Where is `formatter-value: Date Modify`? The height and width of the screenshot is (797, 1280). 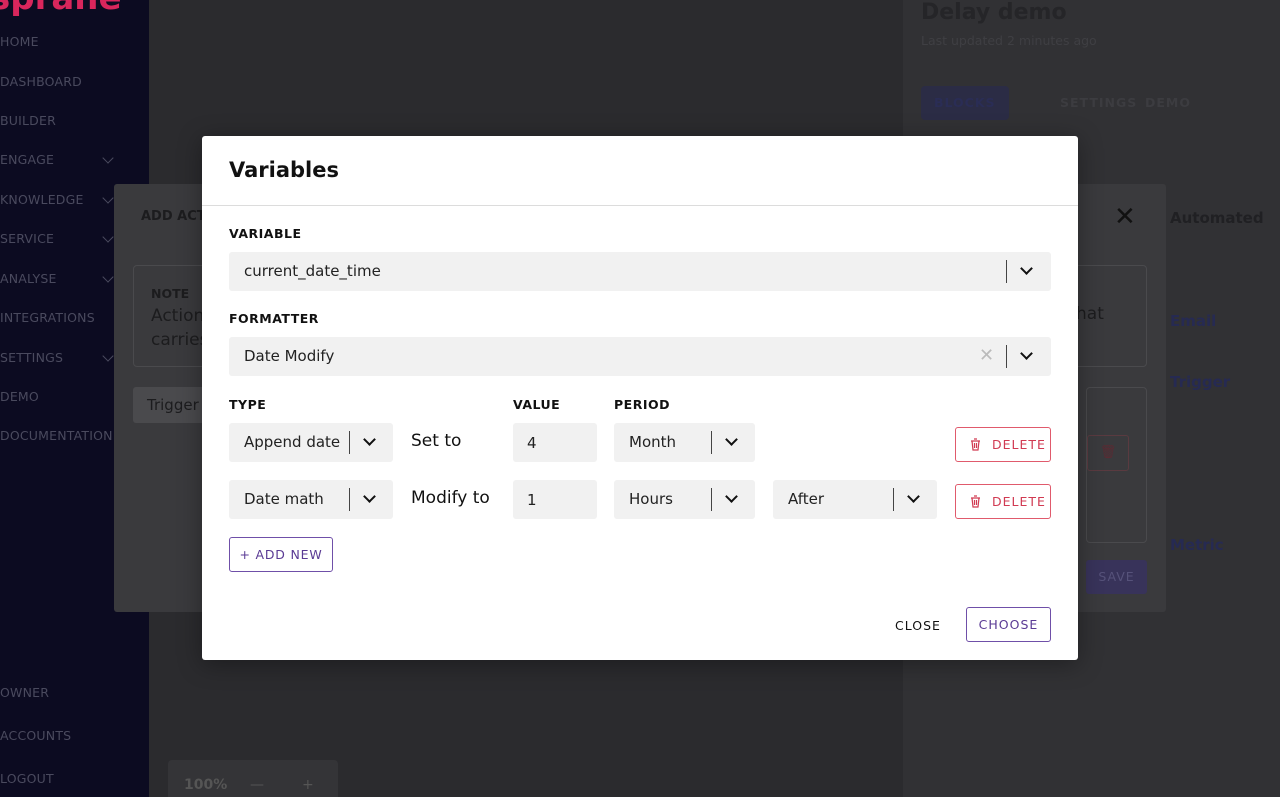
formatter-value: Date Modify is located at coordinates (289, 356).